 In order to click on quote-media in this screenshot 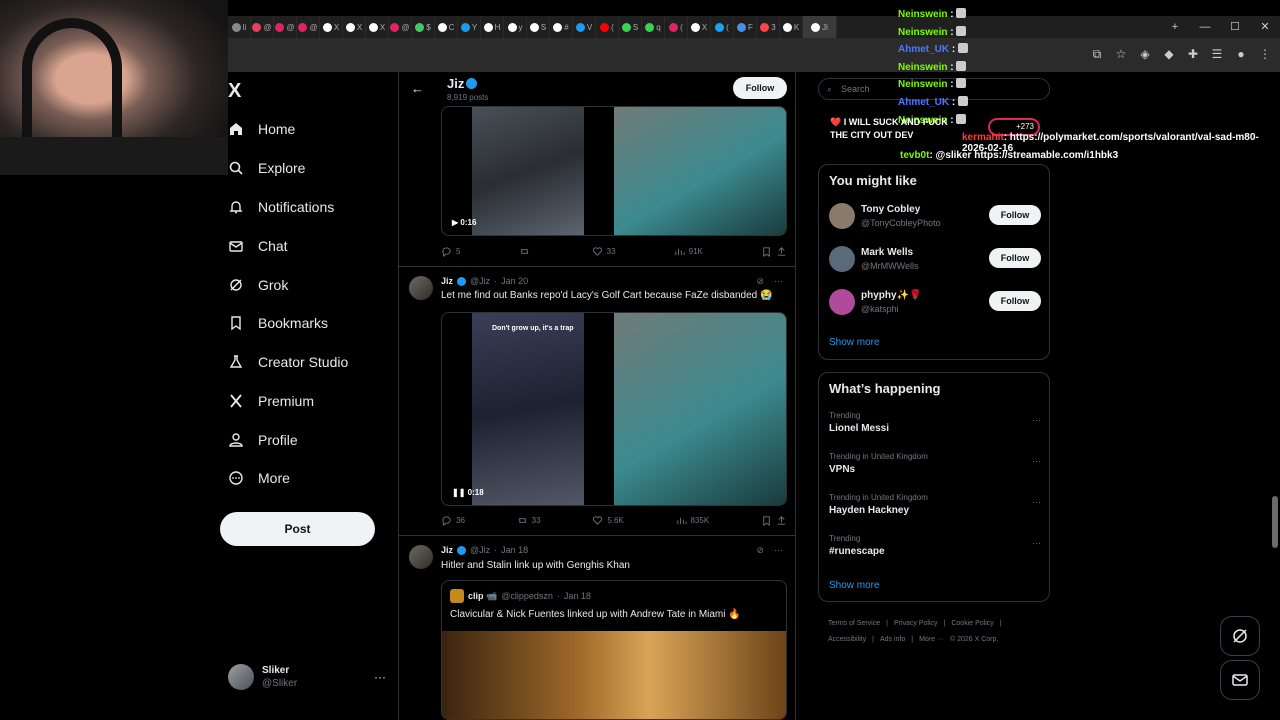, I will do `click(614, 675)`.